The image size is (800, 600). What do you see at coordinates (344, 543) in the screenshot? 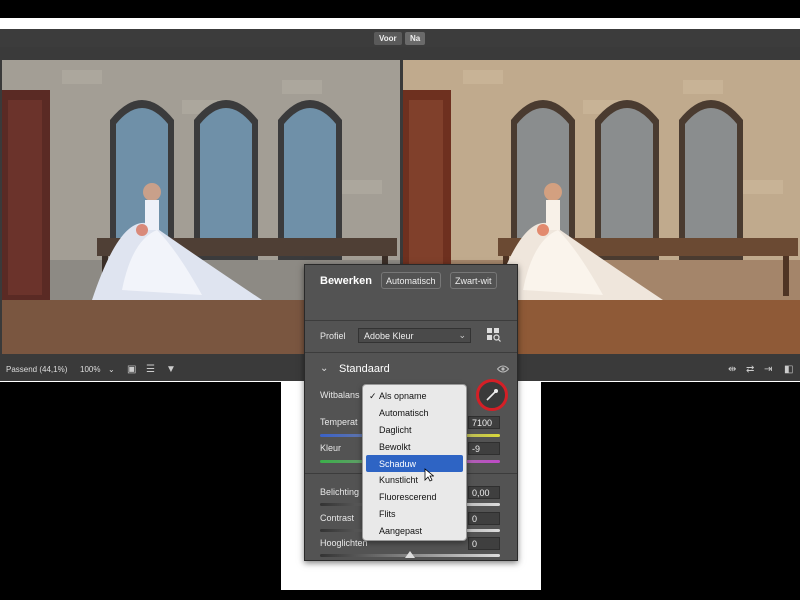
I see `highlights-label: Hooglichten` at bounding box center [344, 543].